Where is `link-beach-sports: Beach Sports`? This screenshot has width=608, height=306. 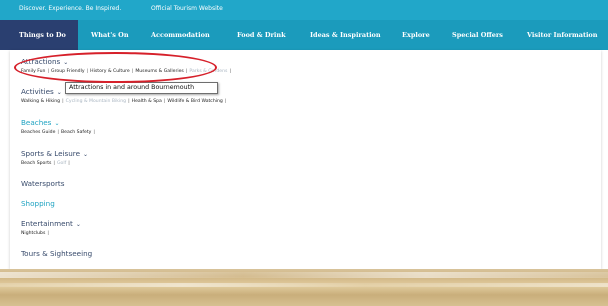
link-beach-sports: Beach Sports is located at coordinates (36, 163).